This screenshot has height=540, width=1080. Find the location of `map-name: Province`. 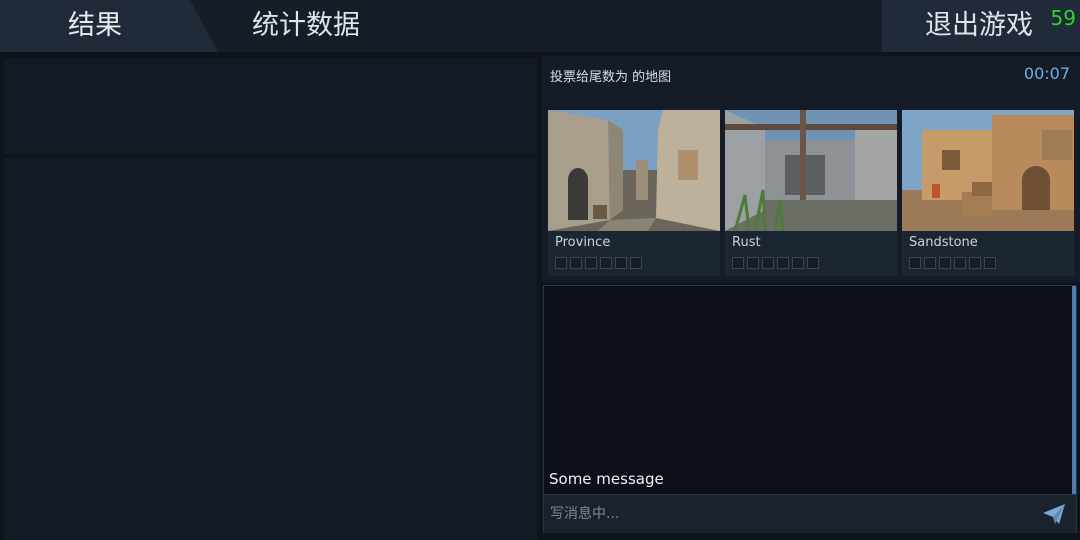

map-name: Province is located at coordinates (583, 242).